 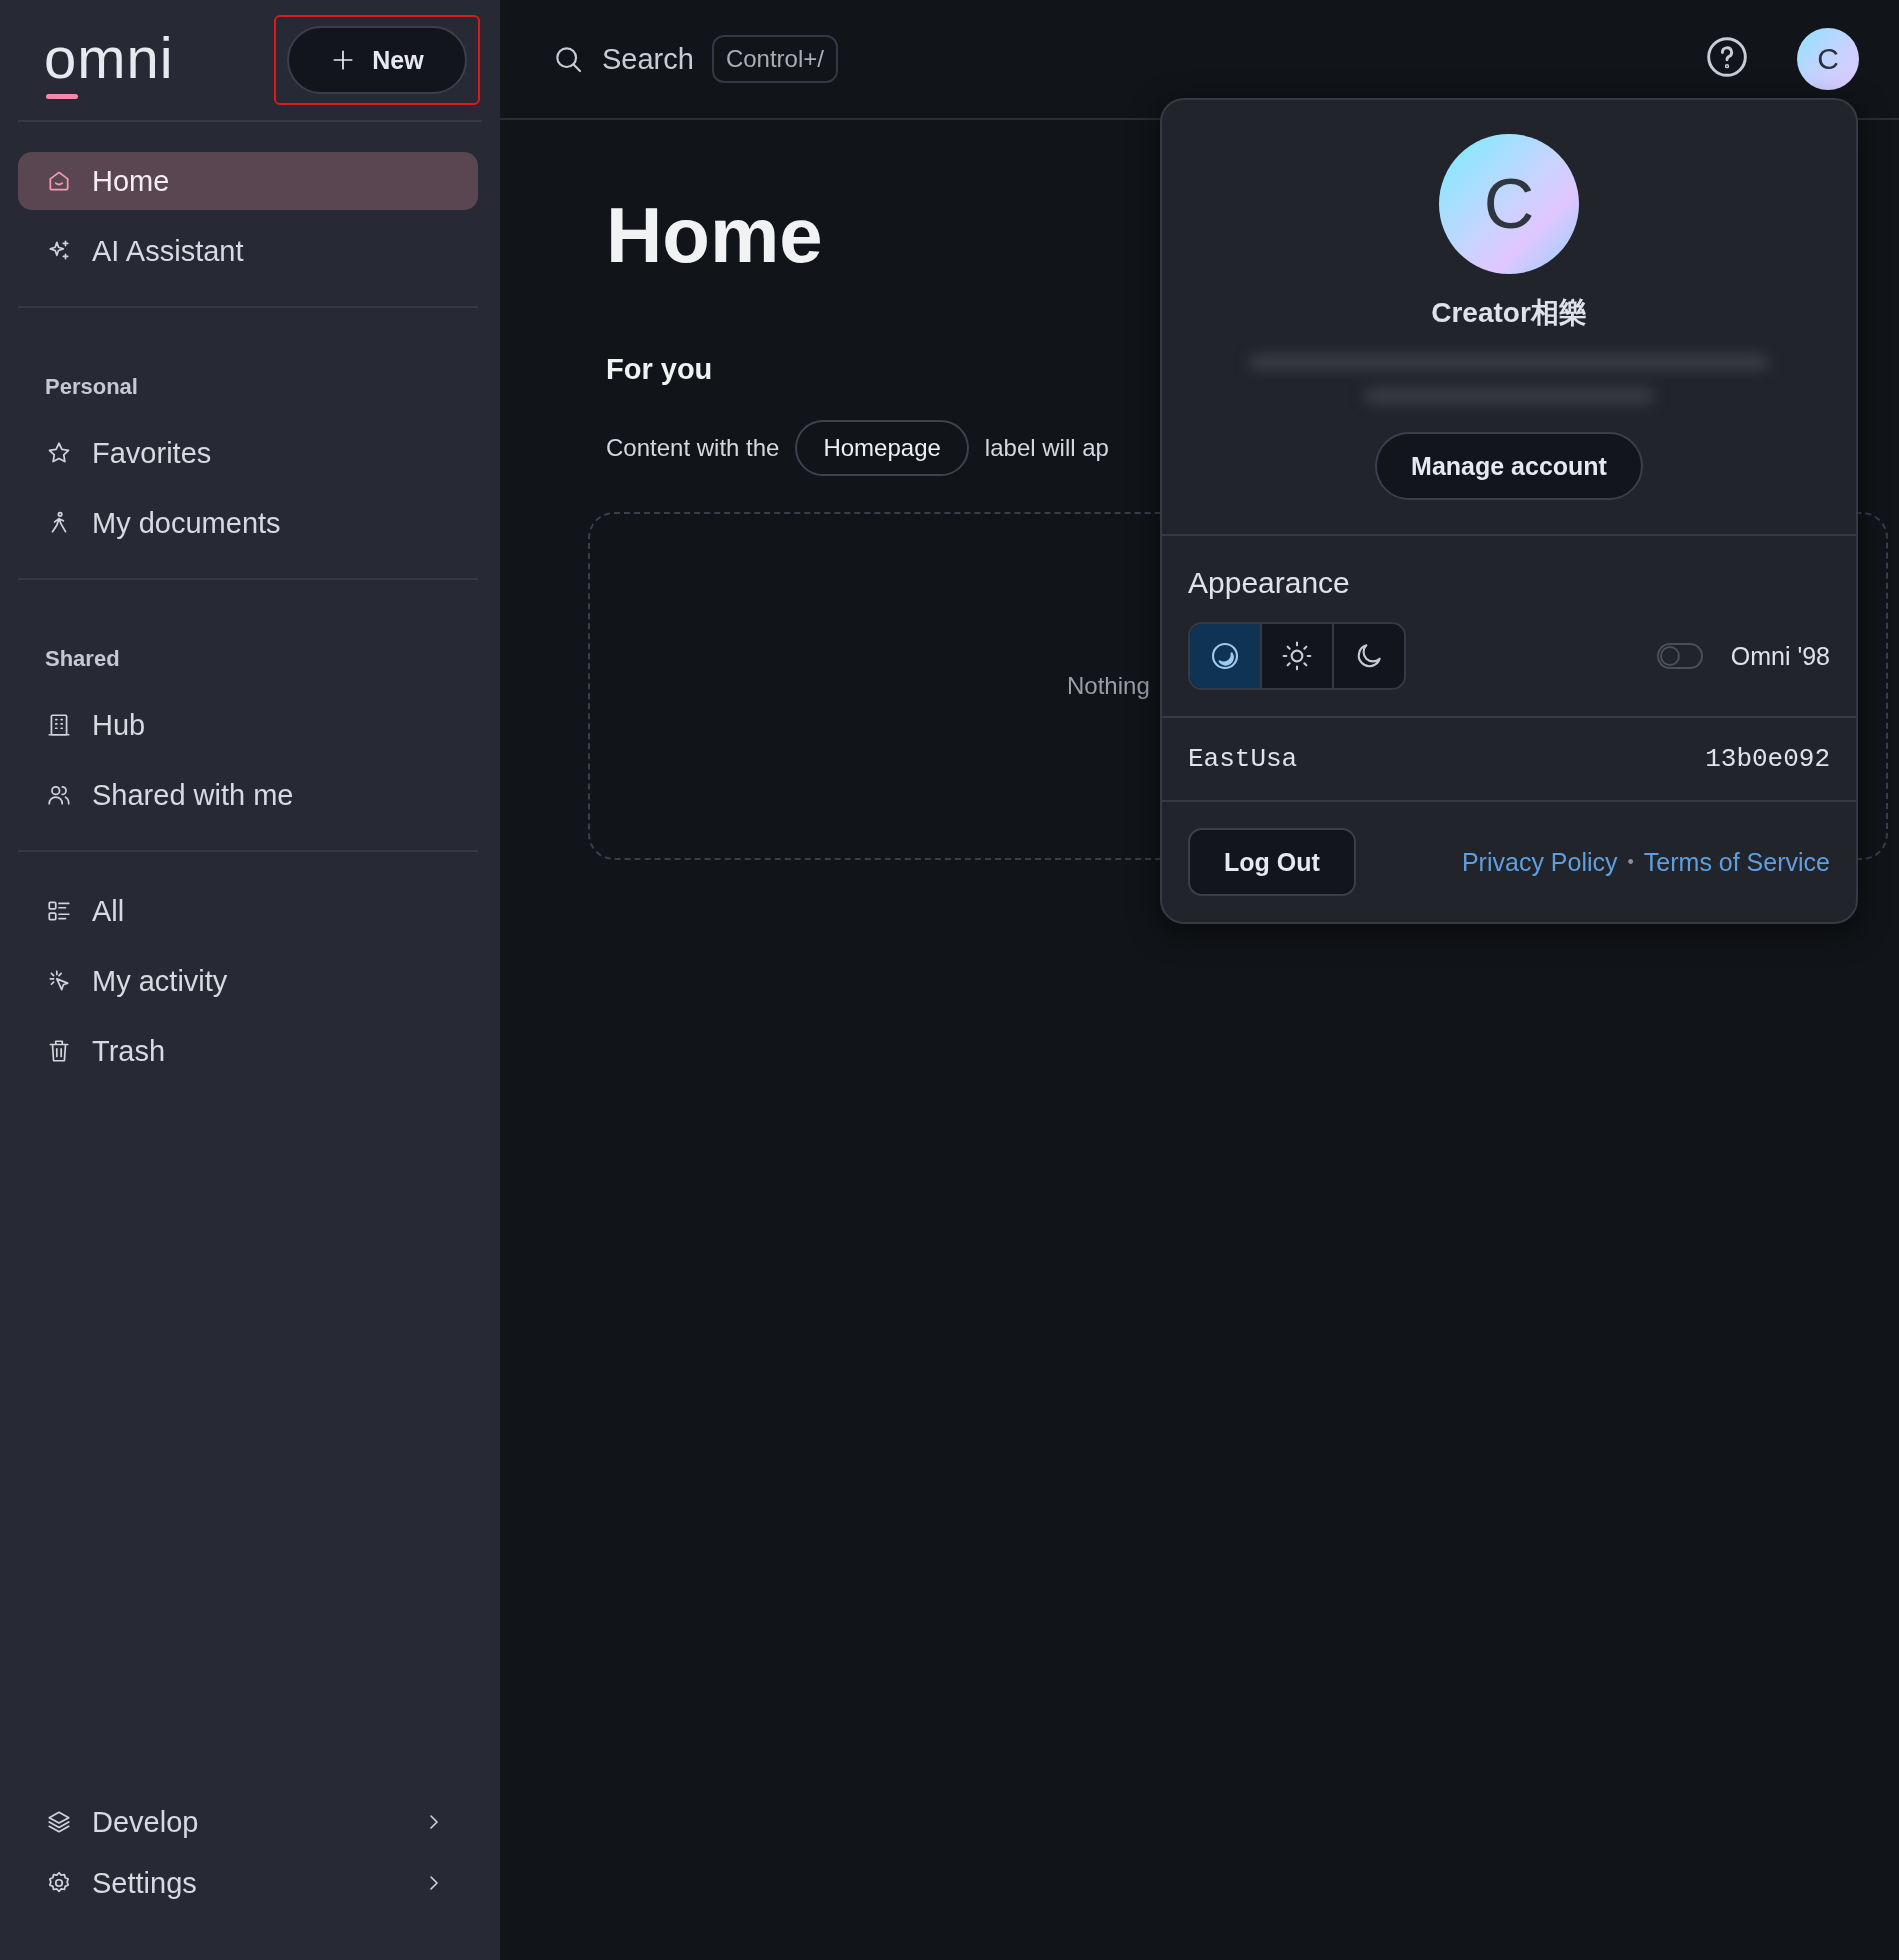 What do you see at coordinates (248, 523) in the screenshot?
I see `sidebar-item: My documents` at bounding box center [248, 523].